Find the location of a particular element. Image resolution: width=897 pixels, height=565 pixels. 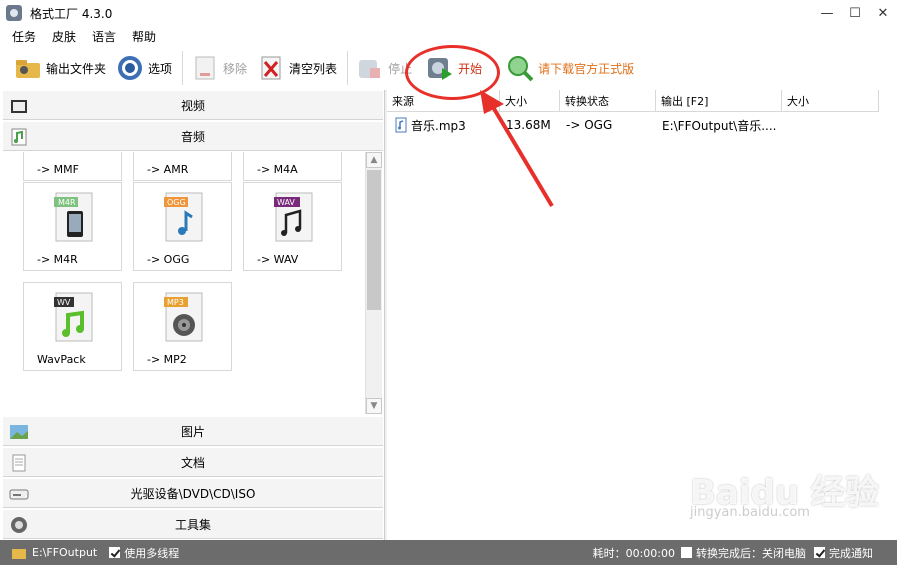

menu-bar: 任务 皮肤 语言 帮助 is located at coordinates (448, 36).